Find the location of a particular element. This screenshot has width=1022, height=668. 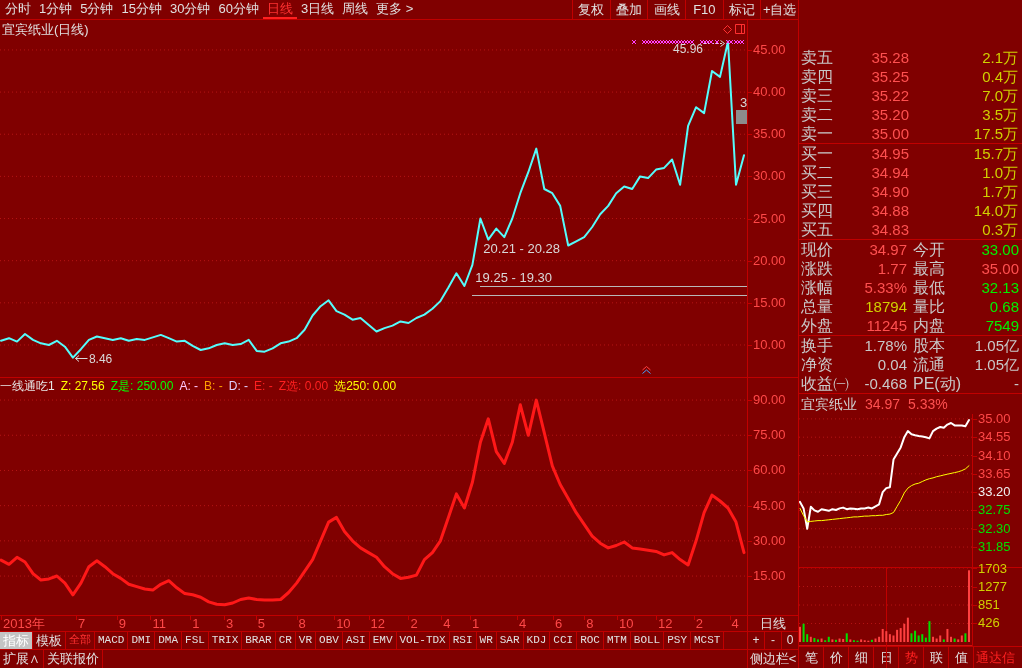

zoom-button: - is located at coordinates (772, 640).